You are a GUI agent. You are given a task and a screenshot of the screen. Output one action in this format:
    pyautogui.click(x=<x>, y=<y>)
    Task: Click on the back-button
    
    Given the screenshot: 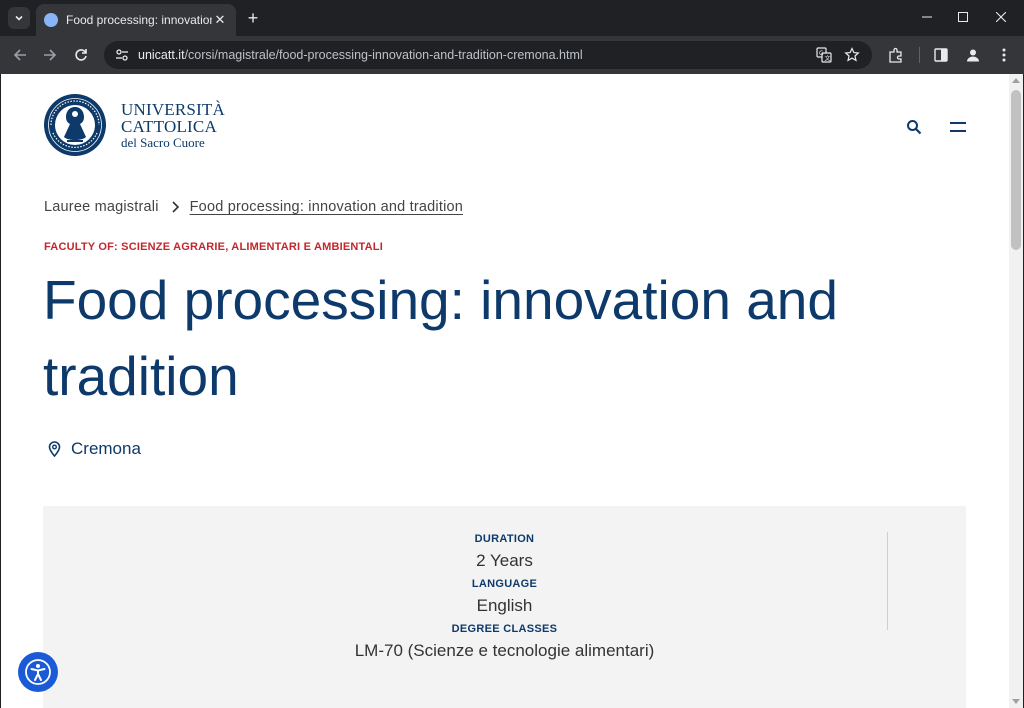 What is the action you would take?
    pyautogui.click(x=20, y=55)
    